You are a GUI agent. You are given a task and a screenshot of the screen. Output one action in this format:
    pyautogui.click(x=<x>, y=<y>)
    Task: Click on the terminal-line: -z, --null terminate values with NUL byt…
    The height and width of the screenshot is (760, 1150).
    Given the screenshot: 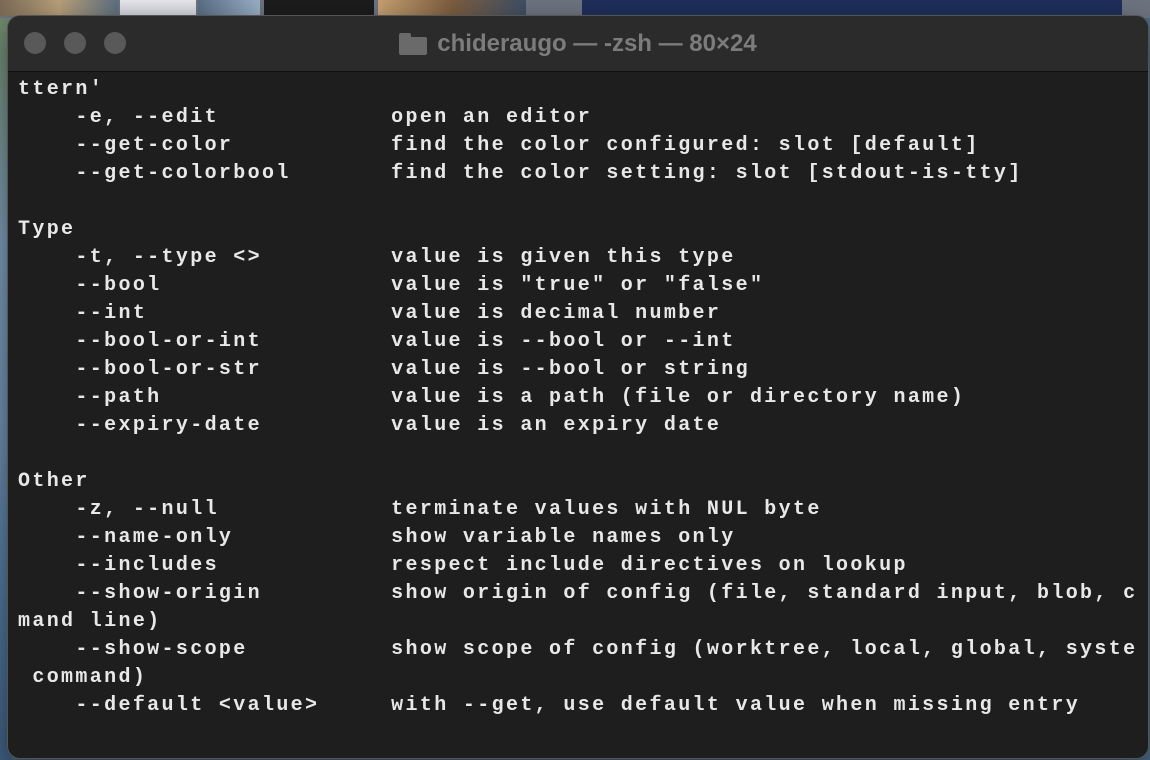 What is the action you would take?
    pyautogui.click(x=420, y=509)
    